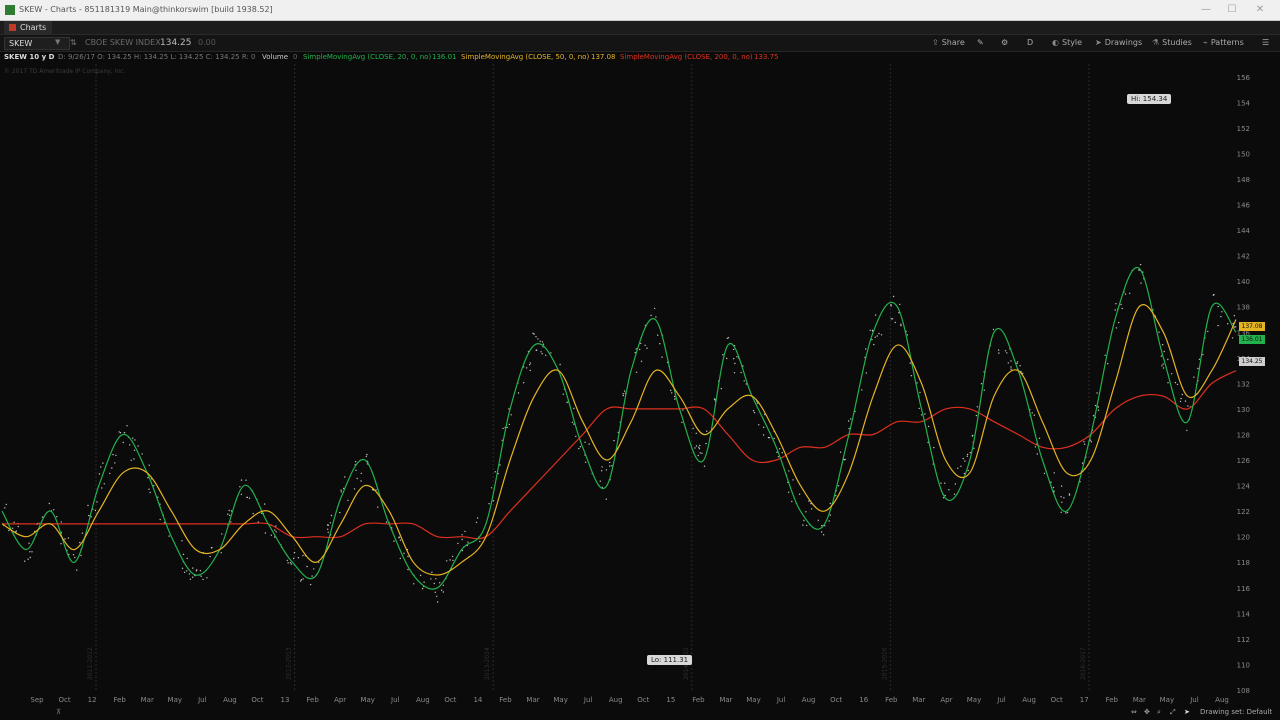  Describe the element at coordinates (147, 700) in the screenshot. I see `x-tick-label: Mar` at that location.